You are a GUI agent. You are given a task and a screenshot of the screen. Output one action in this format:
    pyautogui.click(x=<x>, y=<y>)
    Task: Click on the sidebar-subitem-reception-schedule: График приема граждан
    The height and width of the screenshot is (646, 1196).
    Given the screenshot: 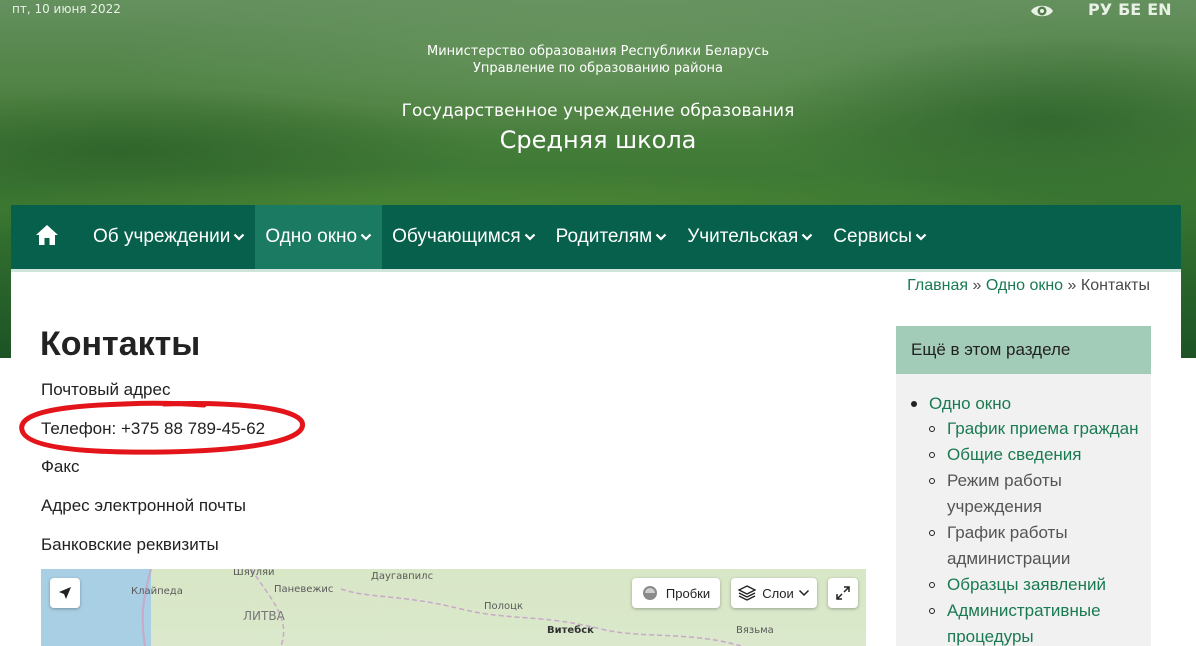 What is the action you would take?
    pyautogui.click(x=1037, y=429)
    